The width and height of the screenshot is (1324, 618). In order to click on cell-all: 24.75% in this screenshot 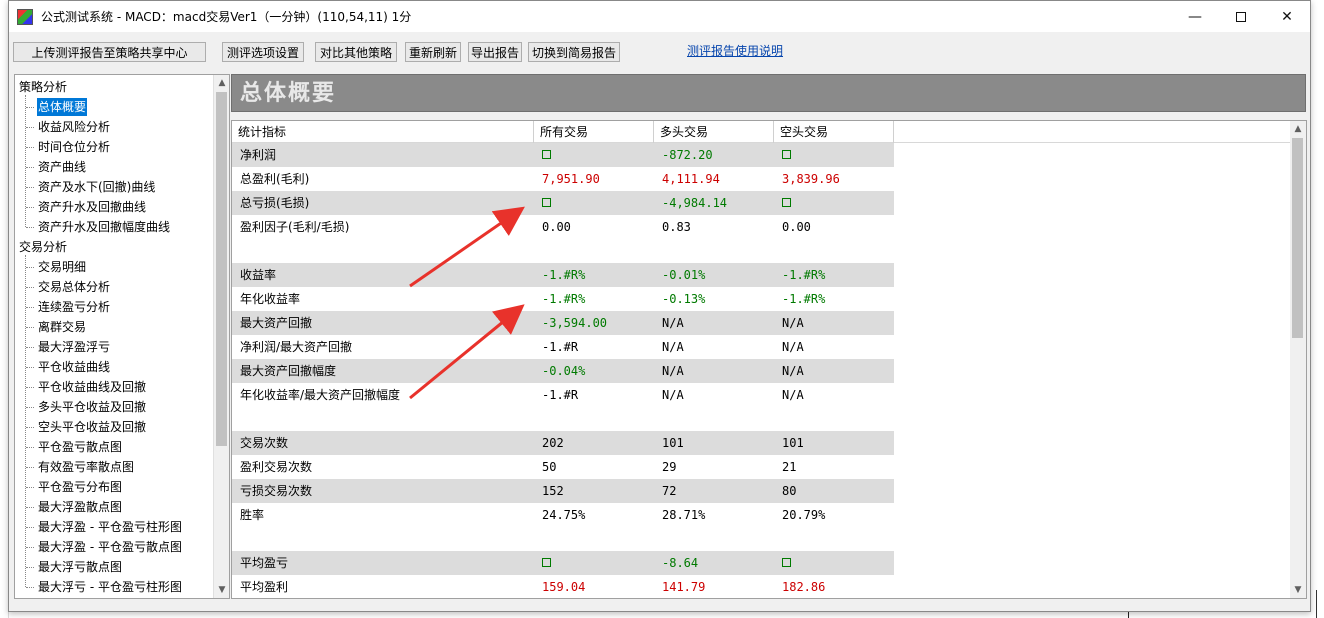, I will do `click(564, 515)`.